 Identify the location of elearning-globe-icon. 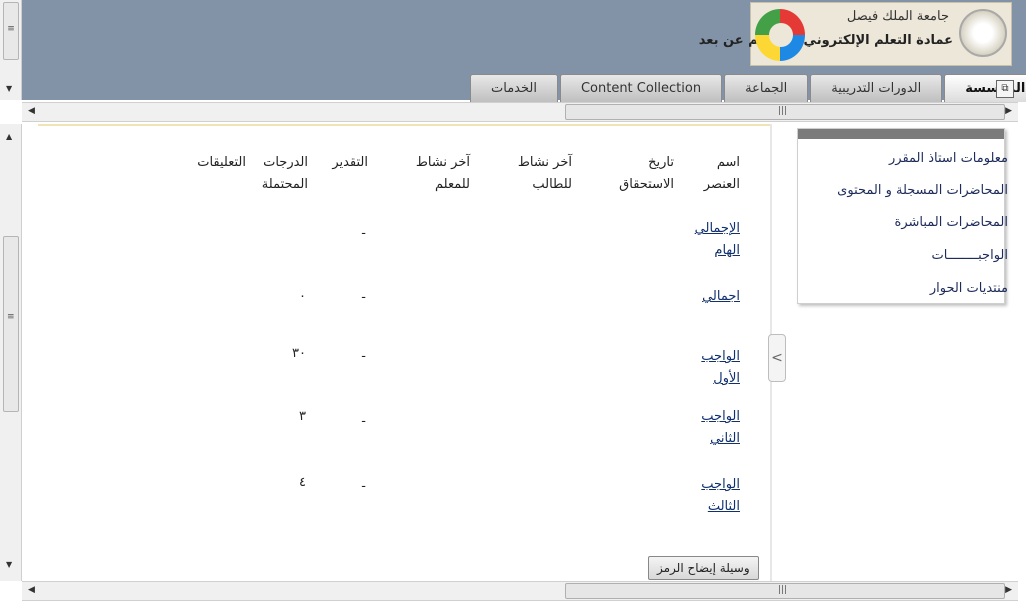
(780, 35).